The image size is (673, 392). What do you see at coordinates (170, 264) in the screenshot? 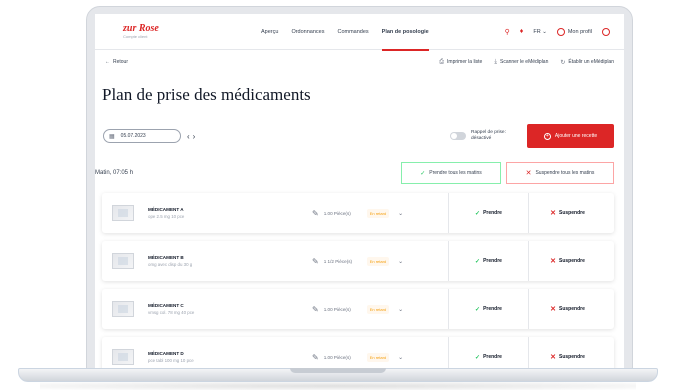
I see `medication-detail: omg avec disp du 30 g` at bounding box center [170, 264].